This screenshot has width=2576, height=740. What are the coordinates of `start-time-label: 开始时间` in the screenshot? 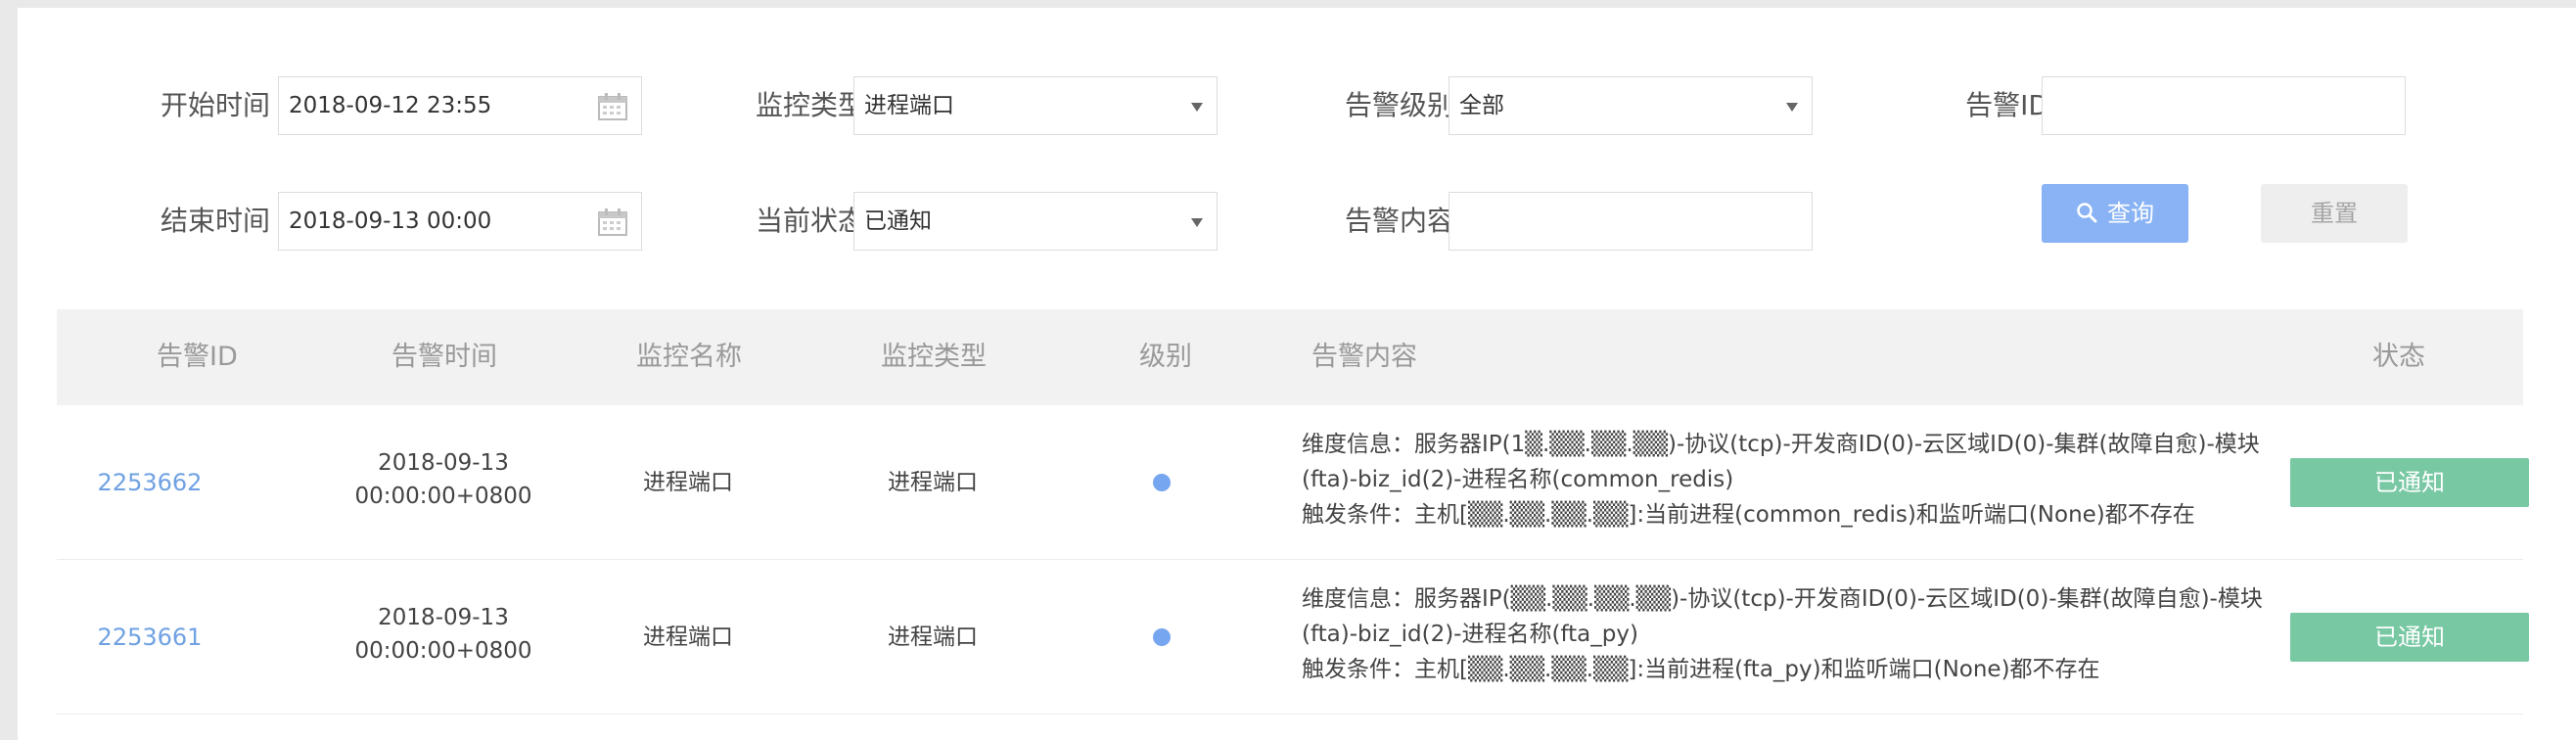 It's located at (215, 105).